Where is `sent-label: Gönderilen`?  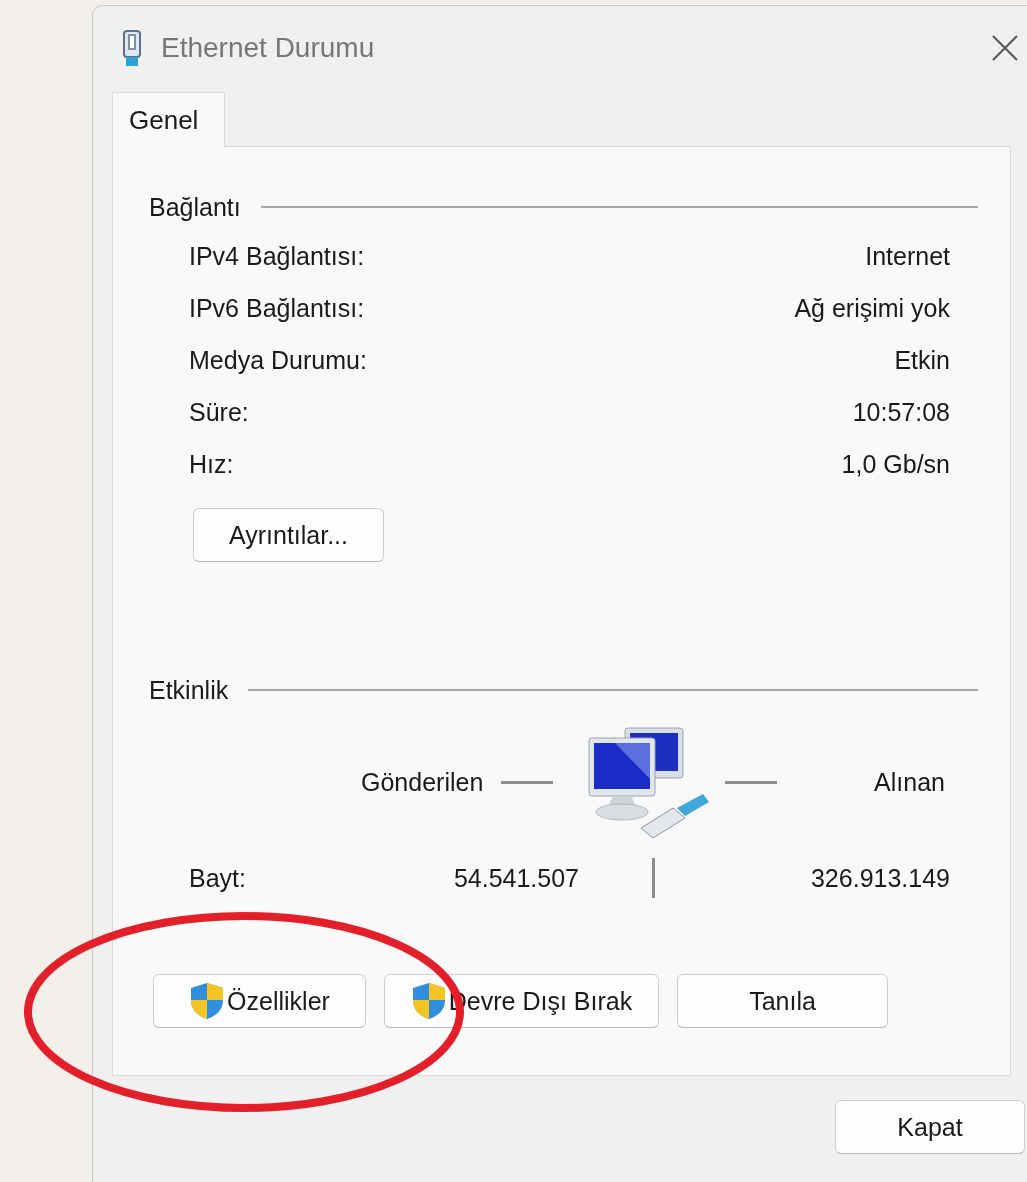 sent-label: Gönderilen is located at coordinates (422, 782).